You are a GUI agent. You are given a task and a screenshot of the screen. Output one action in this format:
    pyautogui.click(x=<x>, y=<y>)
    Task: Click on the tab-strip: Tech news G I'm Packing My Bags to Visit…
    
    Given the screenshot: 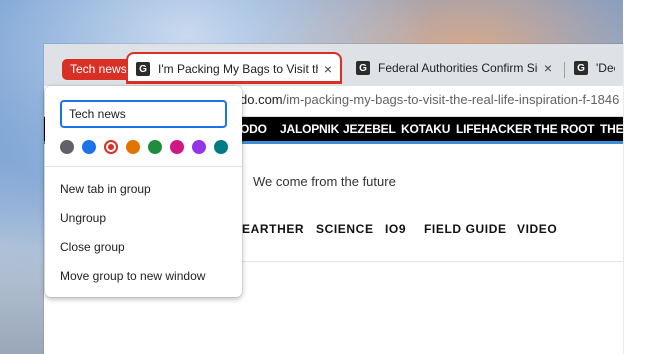 What is the action you would take?
    pyautogui.click(x=333, y=65)
    